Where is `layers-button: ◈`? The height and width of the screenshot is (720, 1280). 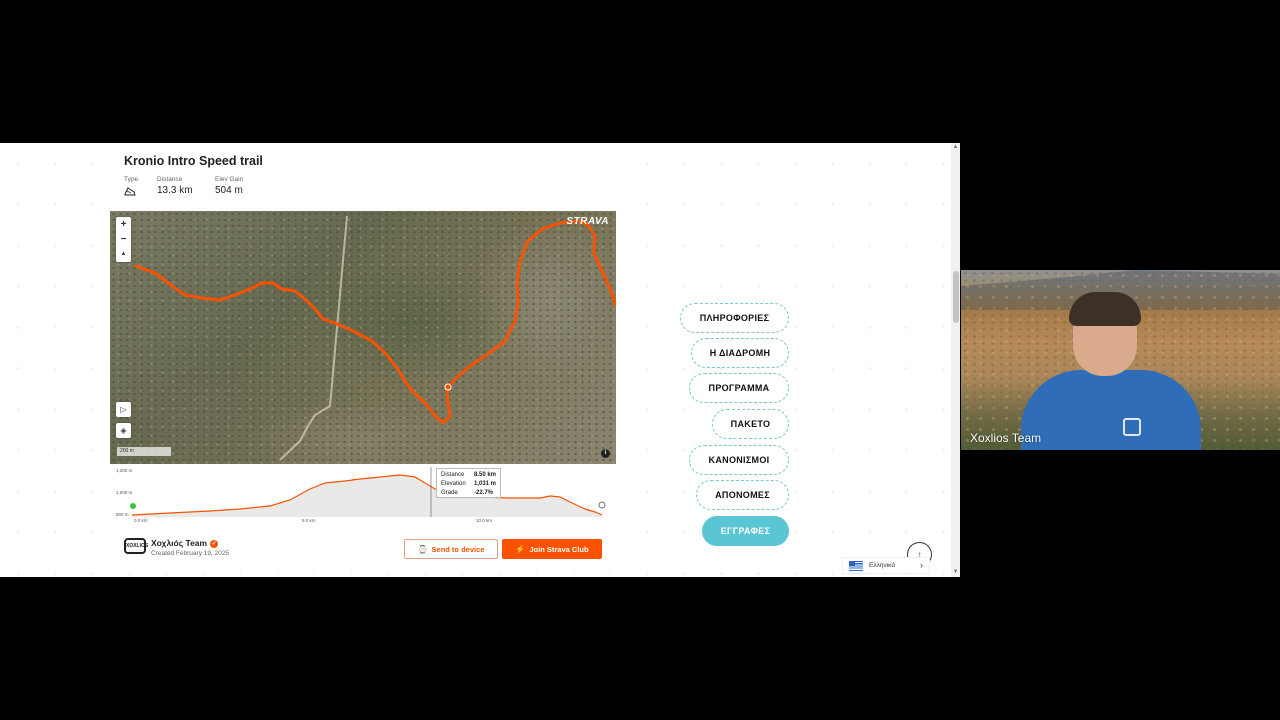 layers-button: ◈ is located at coordinates (123, 430).